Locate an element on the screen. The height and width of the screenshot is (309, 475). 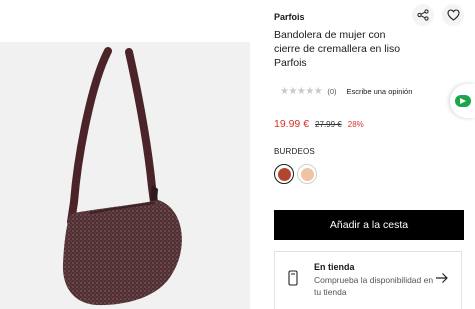
write-review-link: Escribe una opinión is located at coordinates (380, 91).